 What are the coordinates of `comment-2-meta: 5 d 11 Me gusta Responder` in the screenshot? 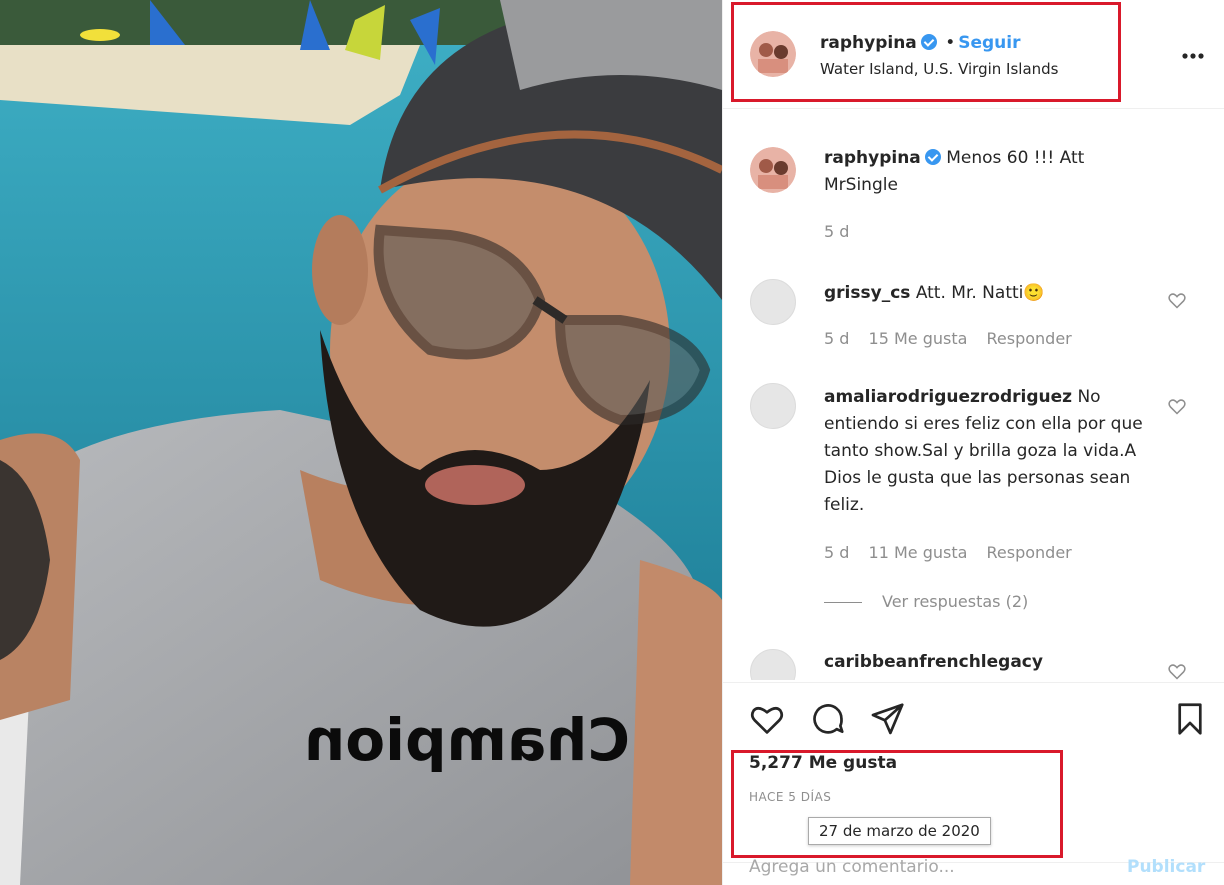 It's located at (948, 552).